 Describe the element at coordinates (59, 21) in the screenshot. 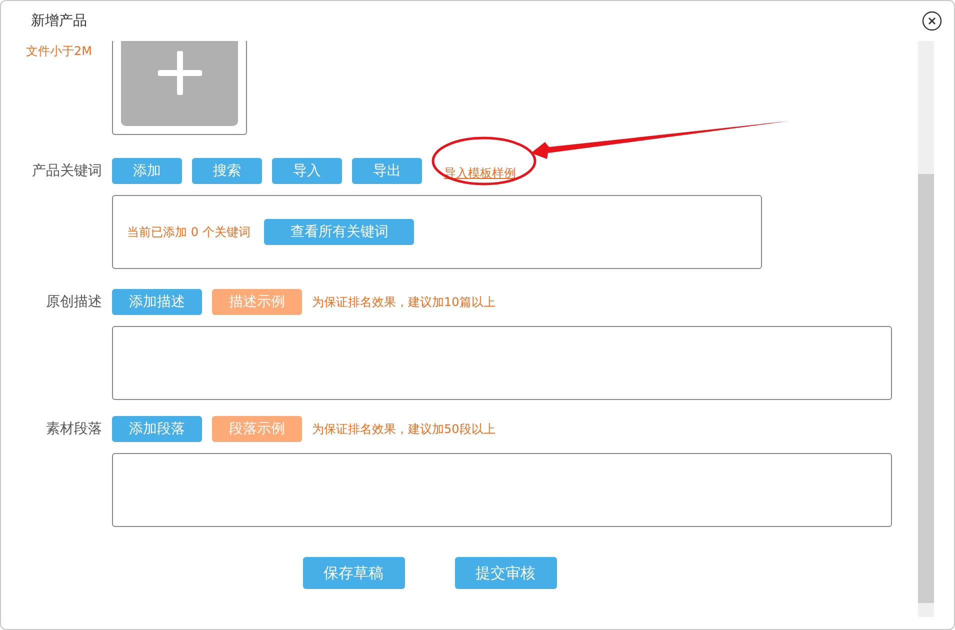

I see `dialog-title: 新增产品` at that location.